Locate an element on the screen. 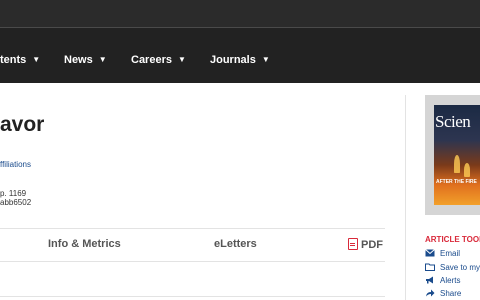 This screenshot has width=480, height=300. tool-label: Email is located at coordinates (450, 253).